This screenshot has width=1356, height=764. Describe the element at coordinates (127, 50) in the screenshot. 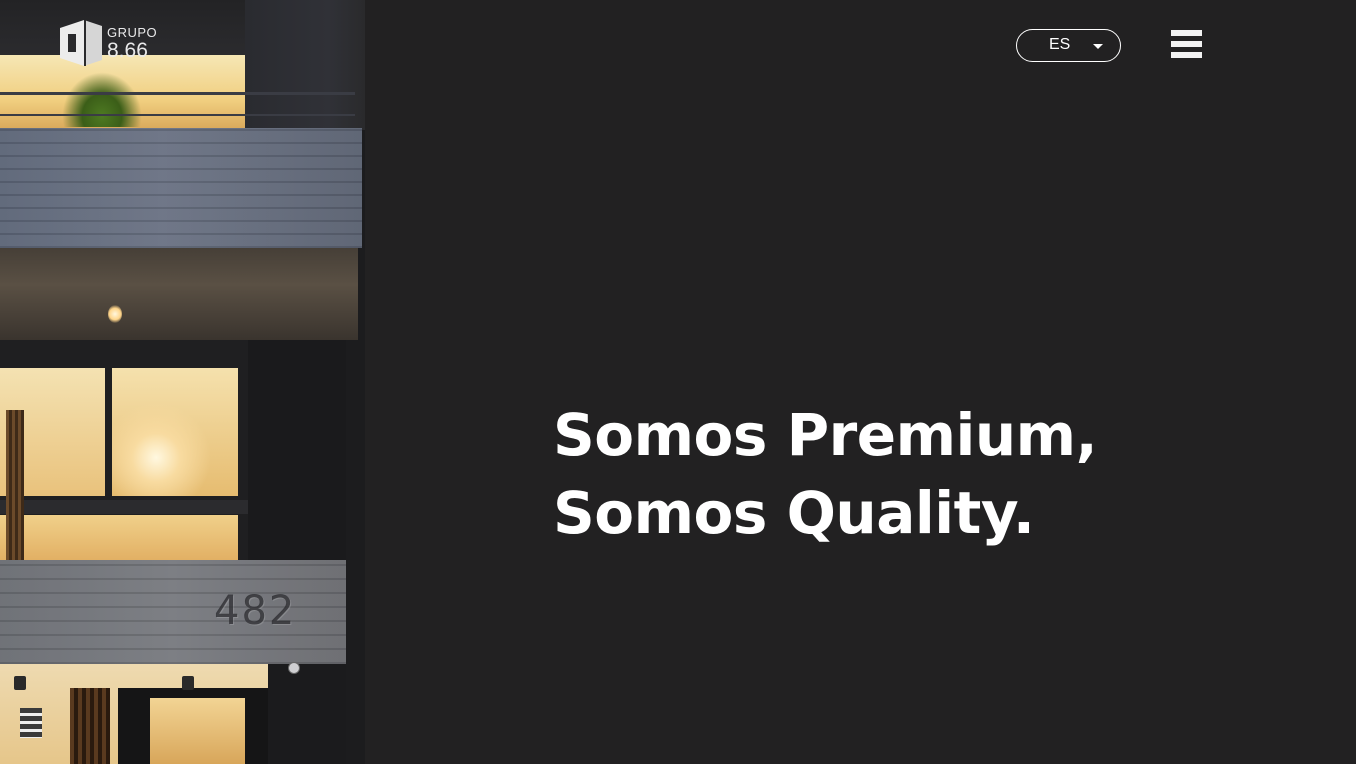

I see `brand-logo-line2: 8.66` at that location.